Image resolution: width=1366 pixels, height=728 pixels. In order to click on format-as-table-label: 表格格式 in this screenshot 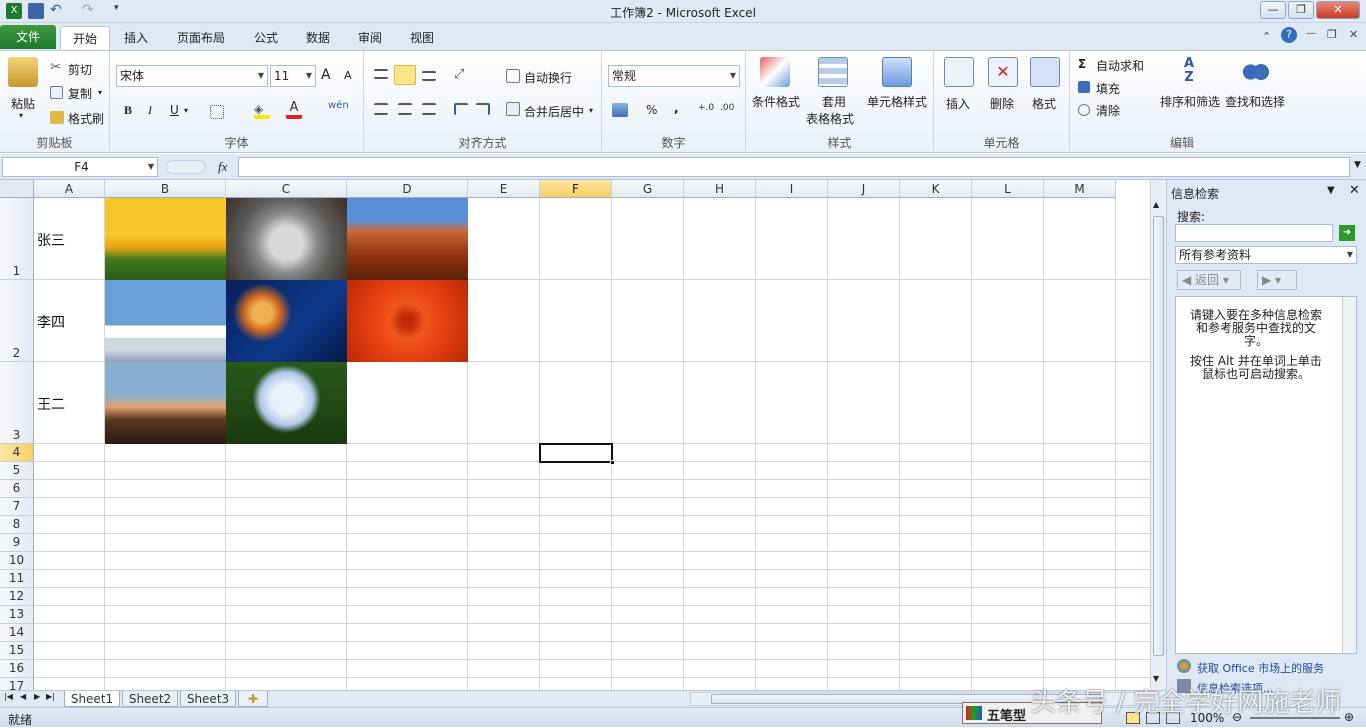, I will do `click(830, 118)`.